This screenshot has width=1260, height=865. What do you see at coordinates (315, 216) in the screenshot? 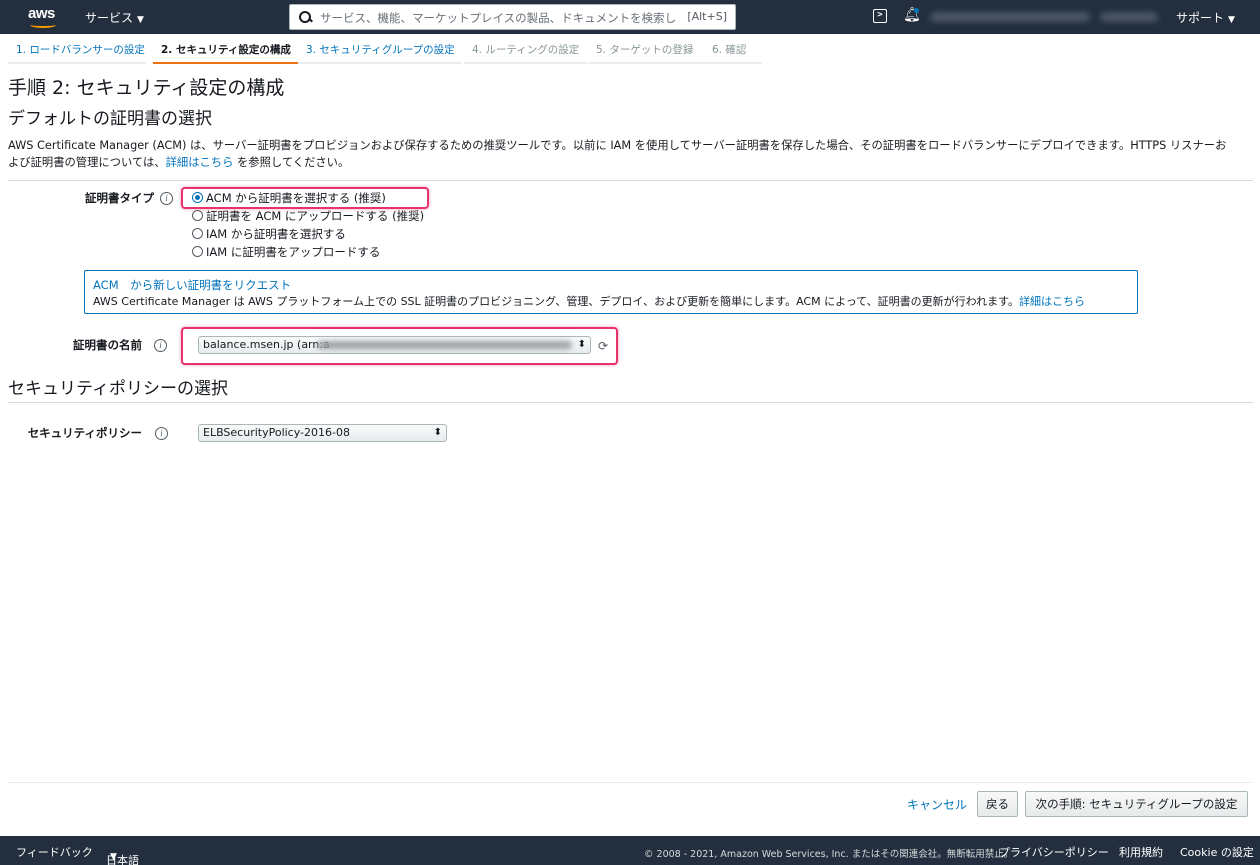
I see `radio-label: 証明書を ACM にアップロードする (推奨)` at bounding box center [315, 216].